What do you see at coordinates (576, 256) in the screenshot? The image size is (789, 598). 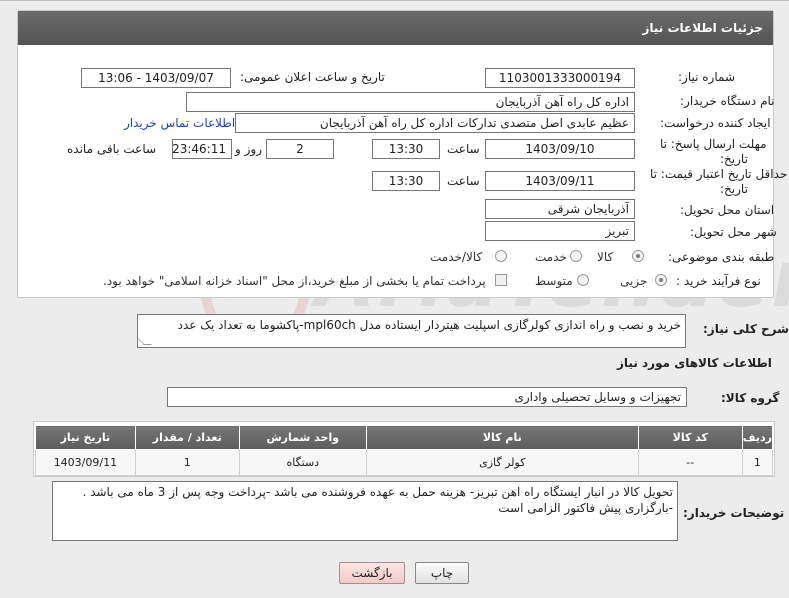 I see `category-radio-service` at bounding box center [576, 256].